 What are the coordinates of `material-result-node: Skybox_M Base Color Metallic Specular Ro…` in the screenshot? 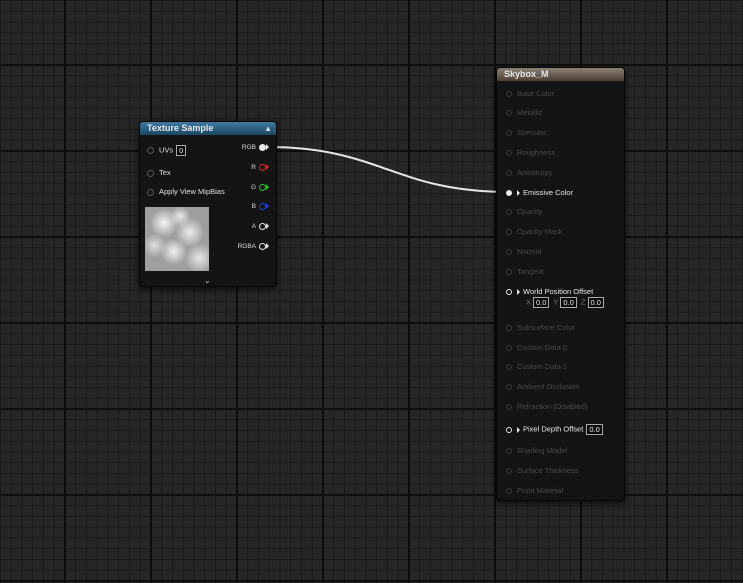 It's located at (560, 284).